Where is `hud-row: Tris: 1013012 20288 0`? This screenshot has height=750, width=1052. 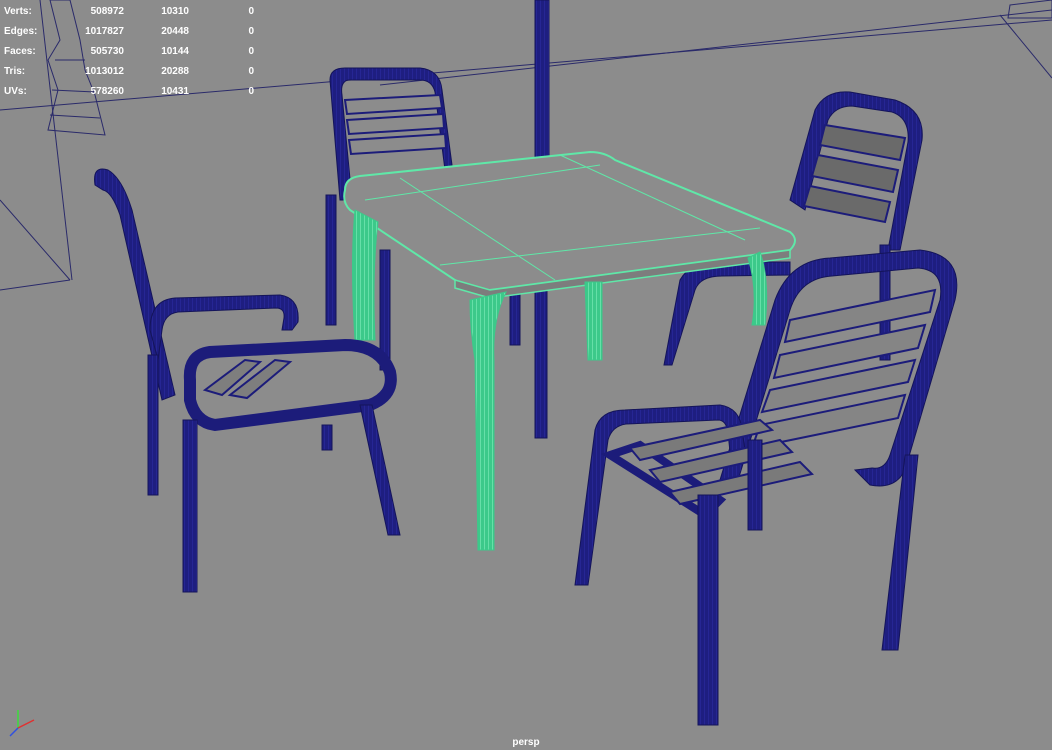 hud-row: Tris: 1013012 20288 0 is located at coordinates (129, 72).